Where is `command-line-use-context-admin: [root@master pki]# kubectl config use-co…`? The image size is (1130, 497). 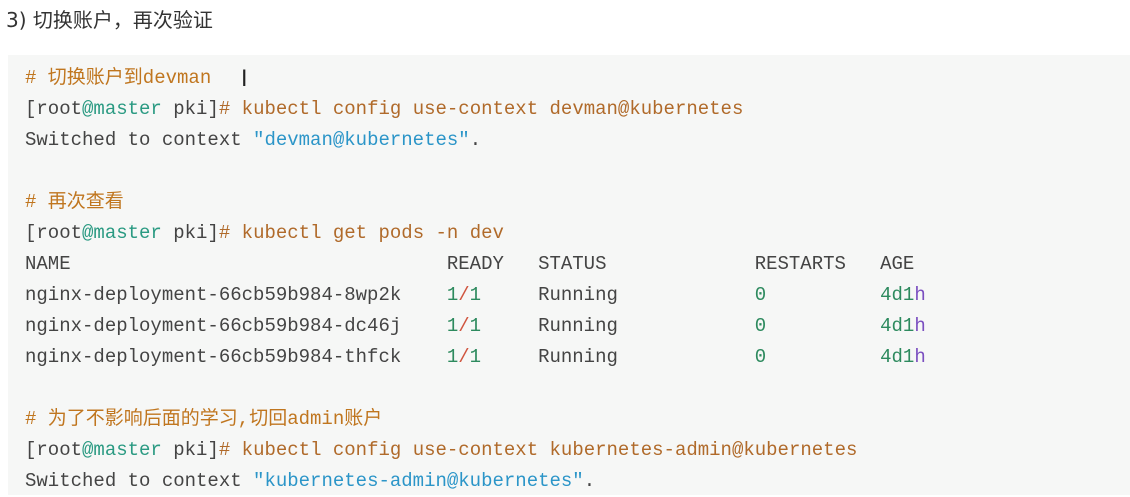 command-line-use-context-admin: [root@master pki]# kubectl config use-co… is located at coordinates (441, 450).